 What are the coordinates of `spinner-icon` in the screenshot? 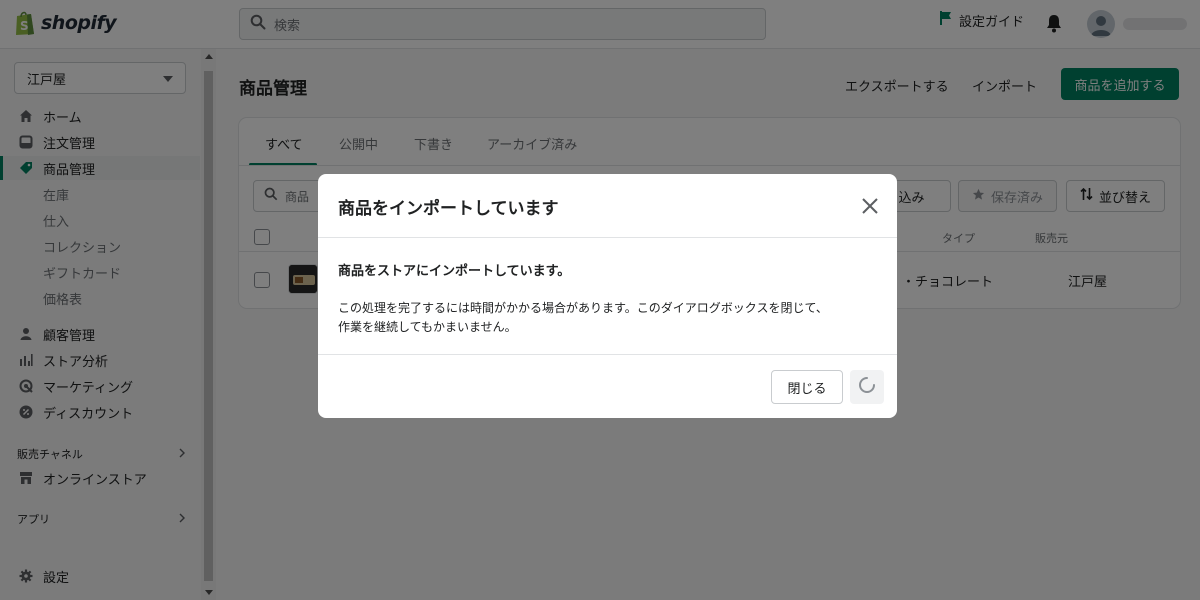 It's located at (867, 387).